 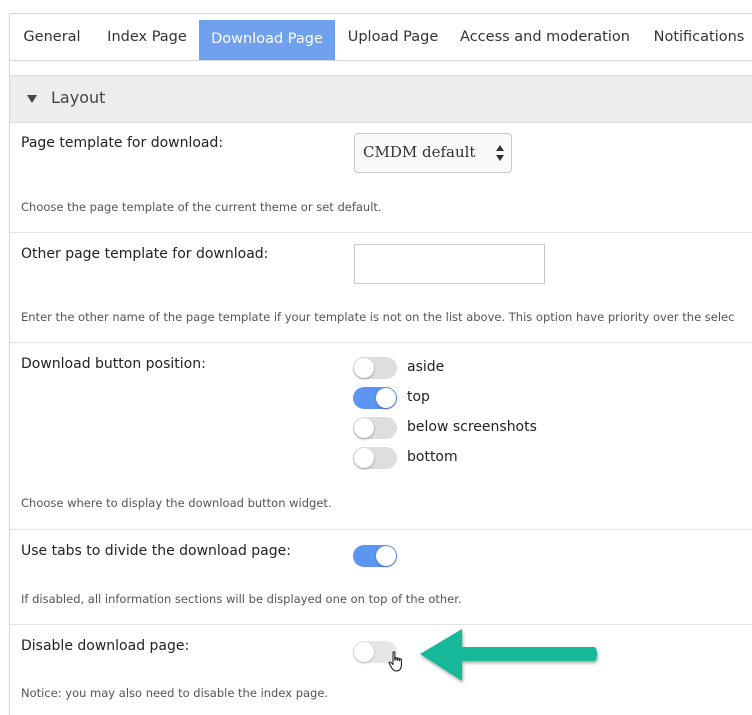 I want to click on tab-download-page: Download Page, so click(x=267, y=40).